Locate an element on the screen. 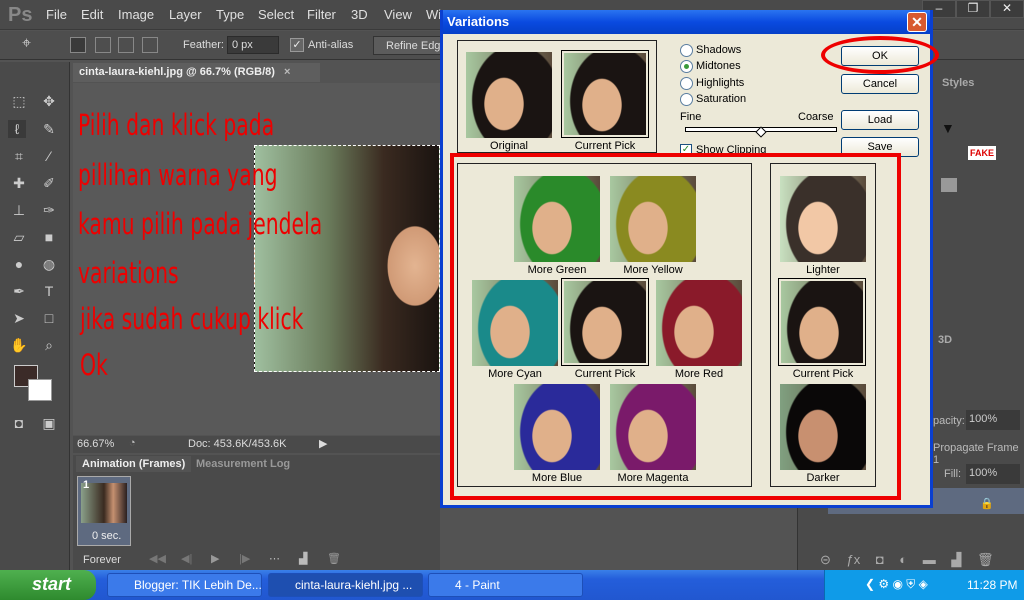 The height and width of the screenshot is (600, 1024). duplicate-frame-icon: ▟ is located at coordinates (303, 558).